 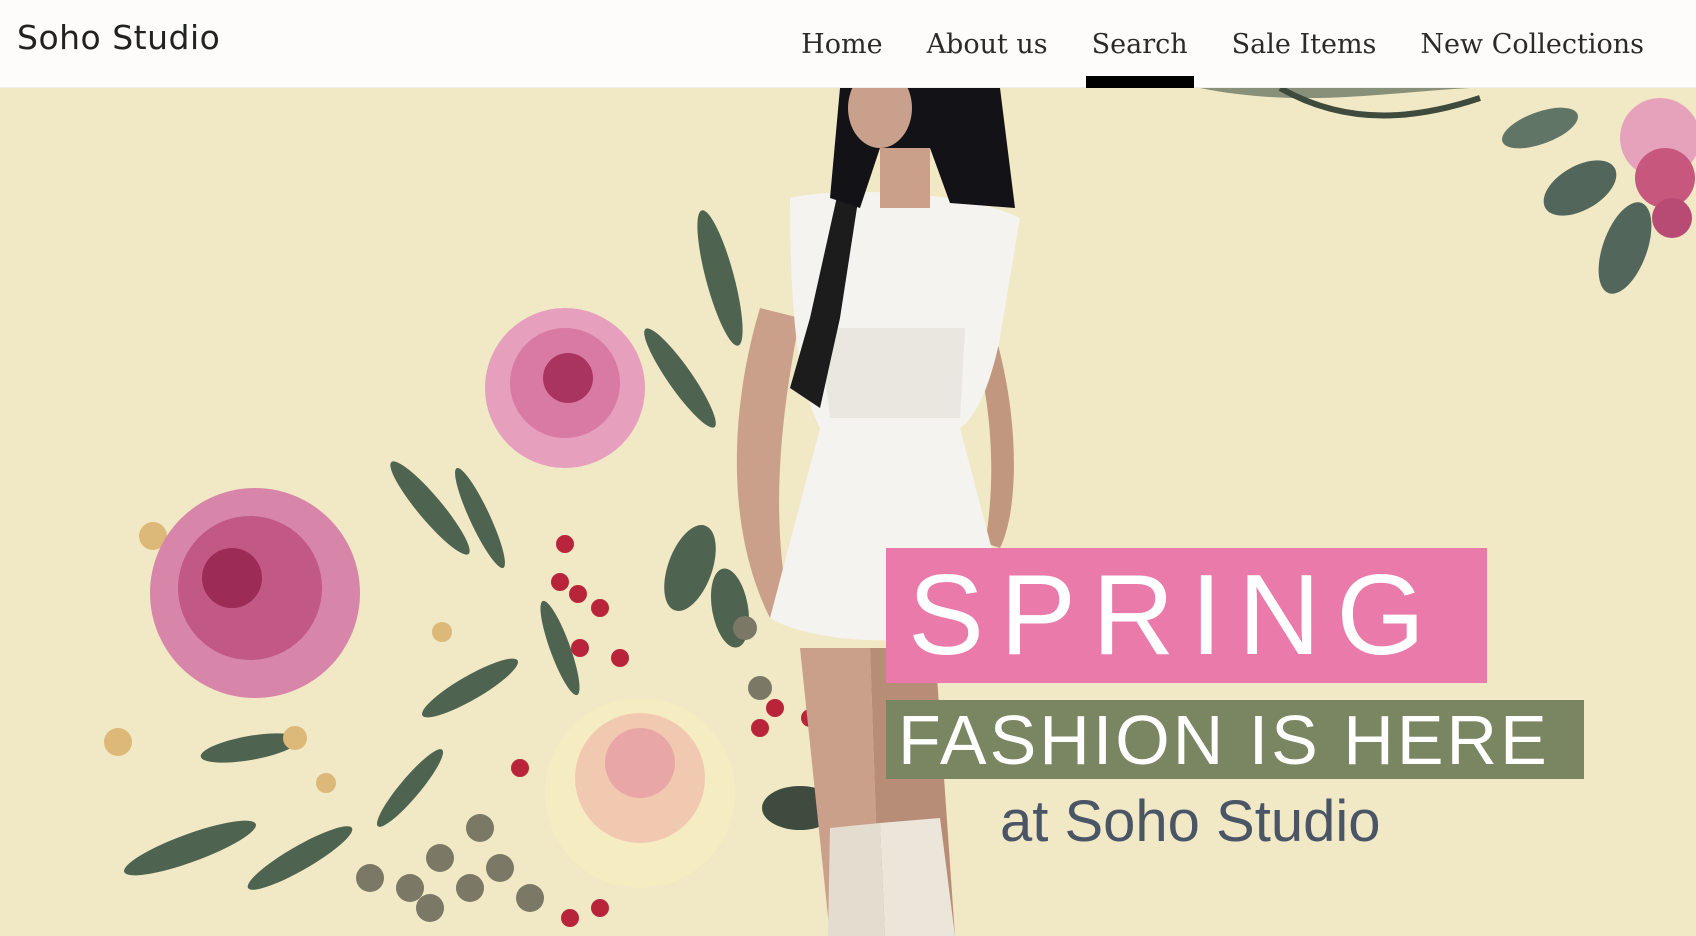 I want to click on nav-item-about-us: About us, so click(x=987, y=44).